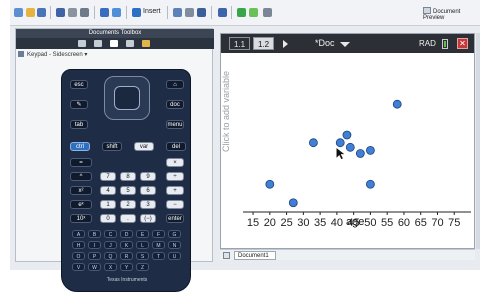  I want to click on digit-7-key: 7, so click(108, 176).